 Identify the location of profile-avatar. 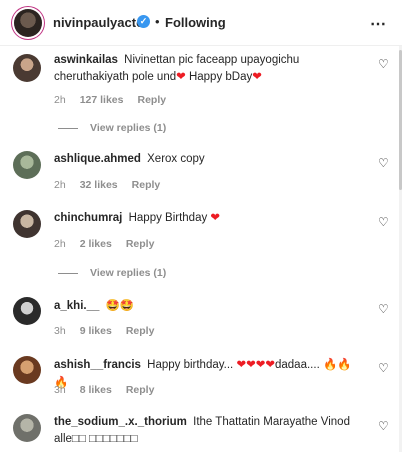
(28, 23).